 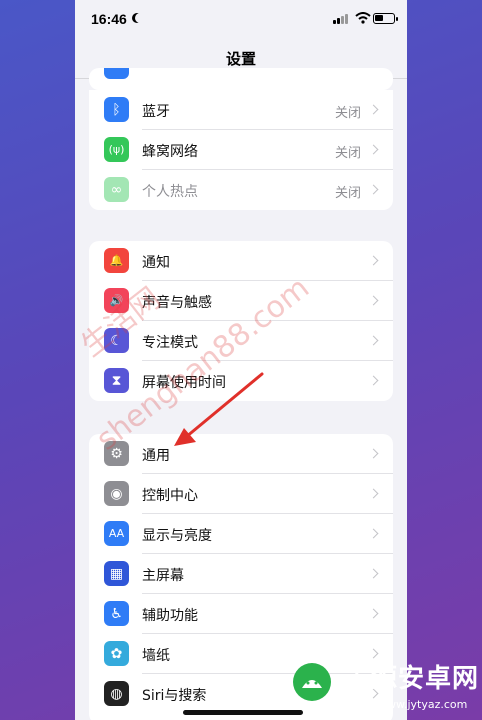 I want to click on settings-group-network-top, so click(x=241, y=79).